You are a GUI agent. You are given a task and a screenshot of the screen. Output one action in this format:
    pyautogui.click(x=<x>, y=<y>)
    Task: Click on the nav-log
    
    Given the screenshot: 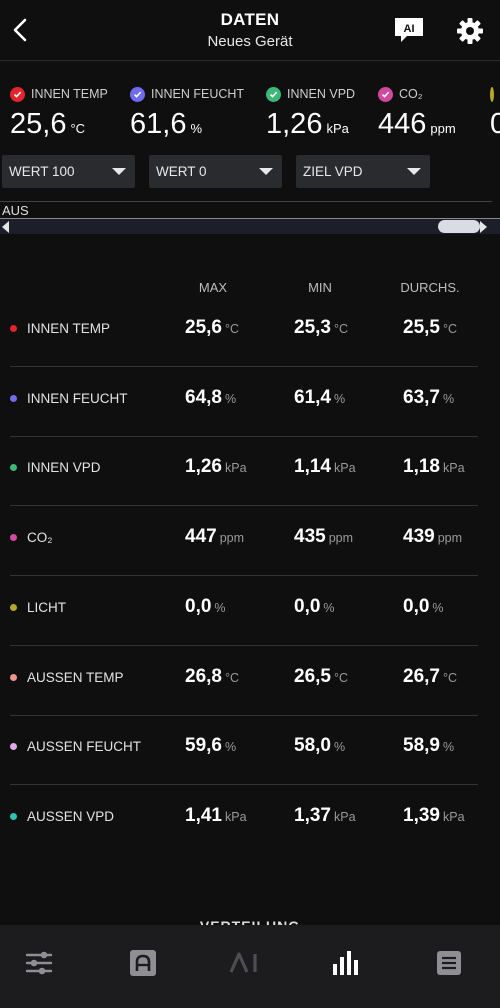 What is the action you would take?
    pyautogui.click(x=449, y=963)
    